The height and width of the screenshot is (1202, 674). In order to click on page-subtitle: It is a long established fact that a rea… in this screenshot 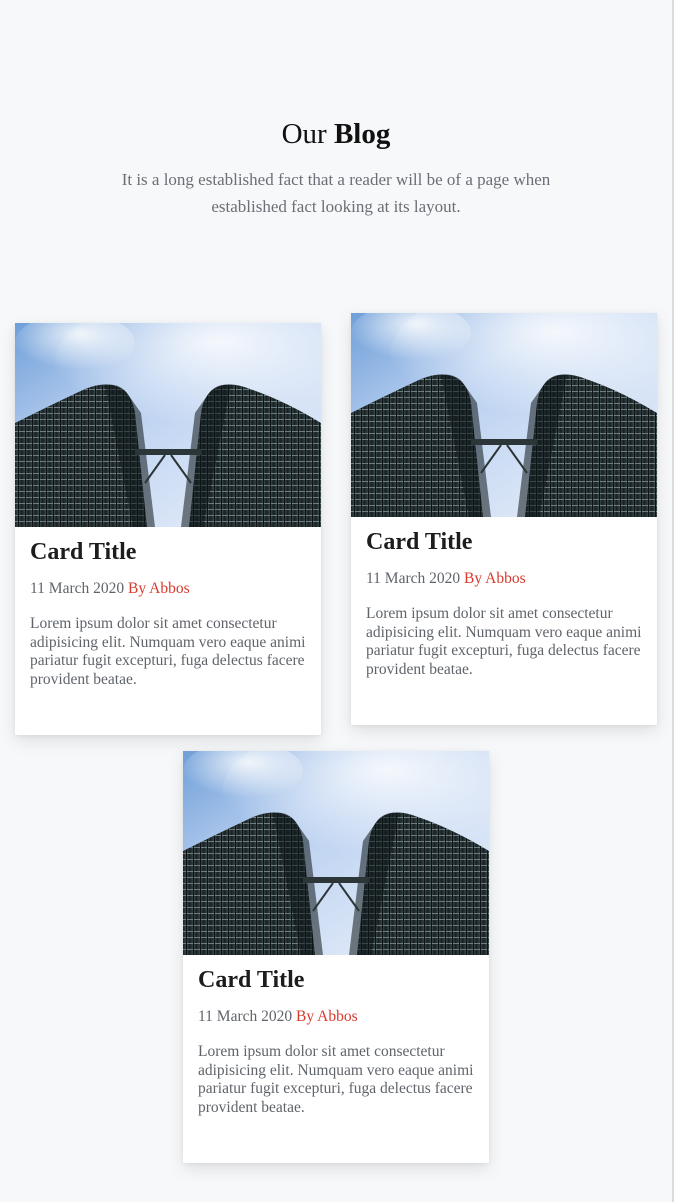, I will do `click(336, 193)`.